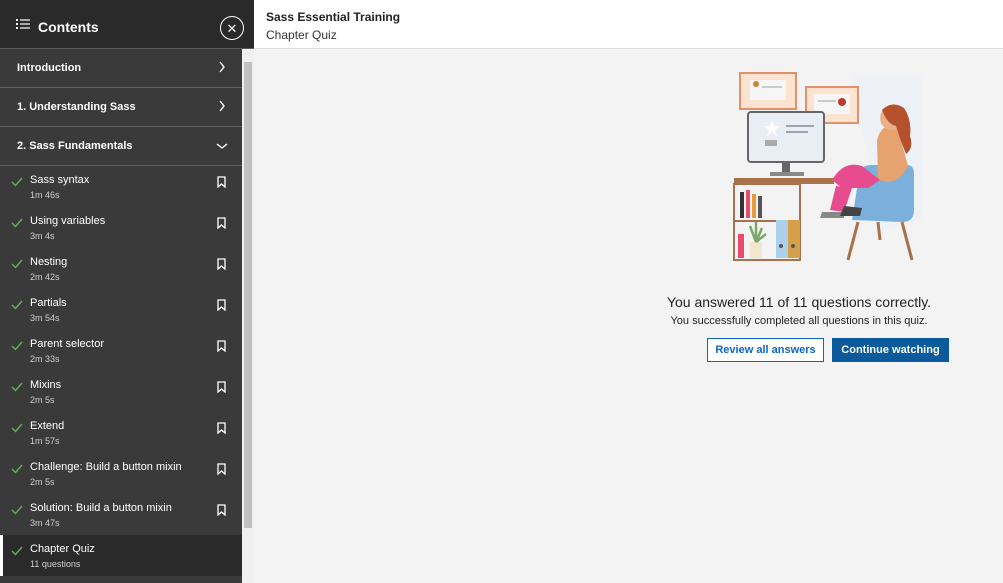 This screenshot has width=1003, height=583. Describe the element at coordinates (47, 426) in the screenshot. I see `lesson-title: Extend` at that location.